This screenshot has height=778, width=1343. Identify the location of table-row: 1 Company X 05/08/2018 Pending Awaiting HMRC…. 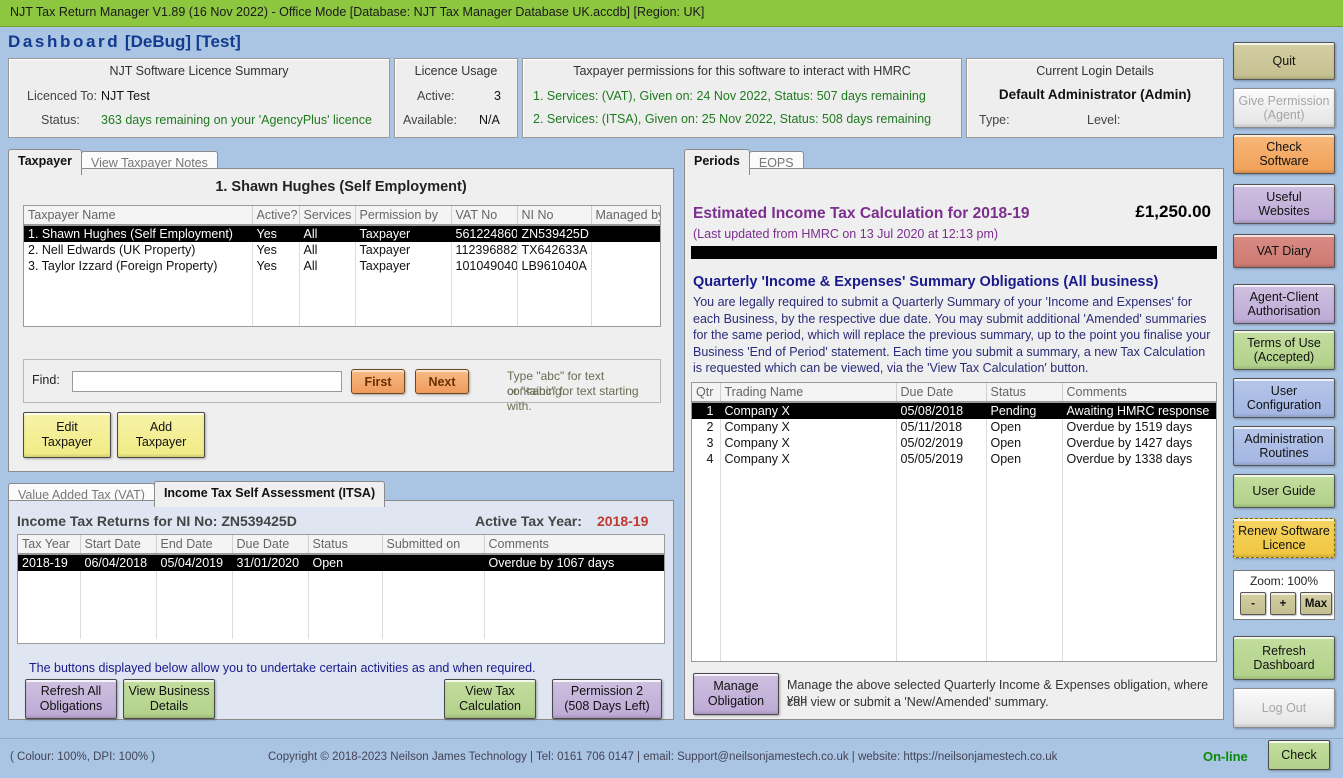
(954, 410).